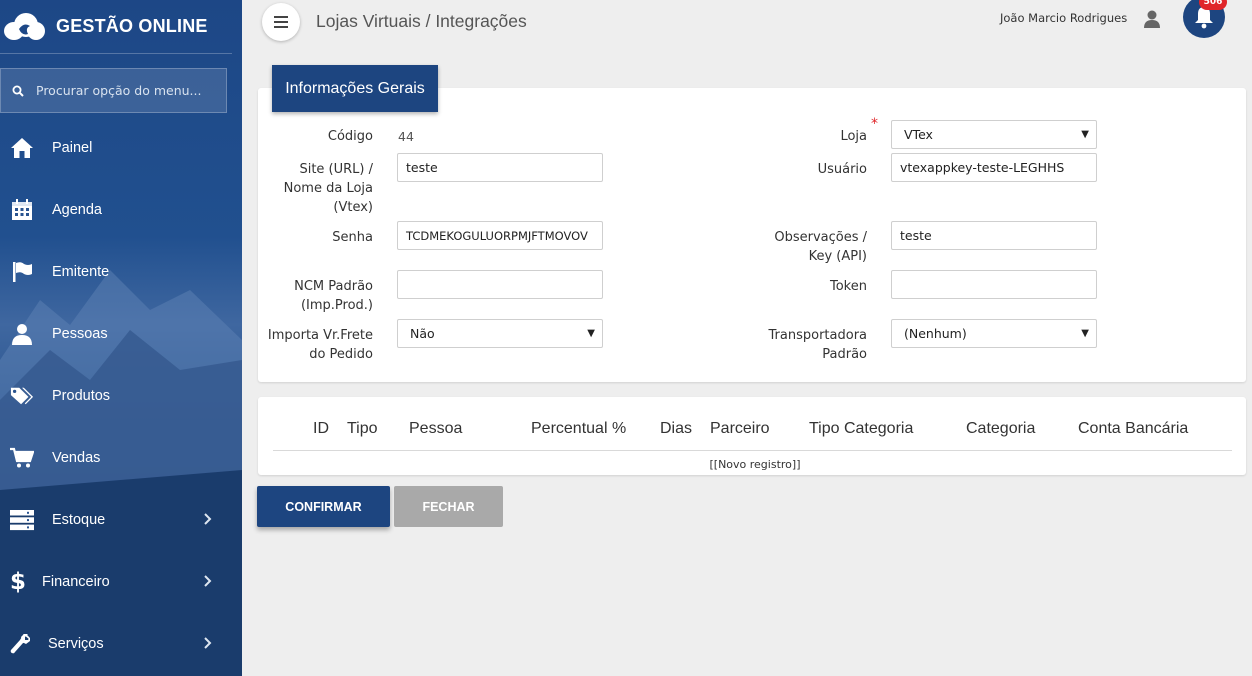 The height and width of the screenshot is (676, 1252). What do you see at coordinates (752, 450) in the screenshot?
I see `table-divider` at bounding box center [752, 450].